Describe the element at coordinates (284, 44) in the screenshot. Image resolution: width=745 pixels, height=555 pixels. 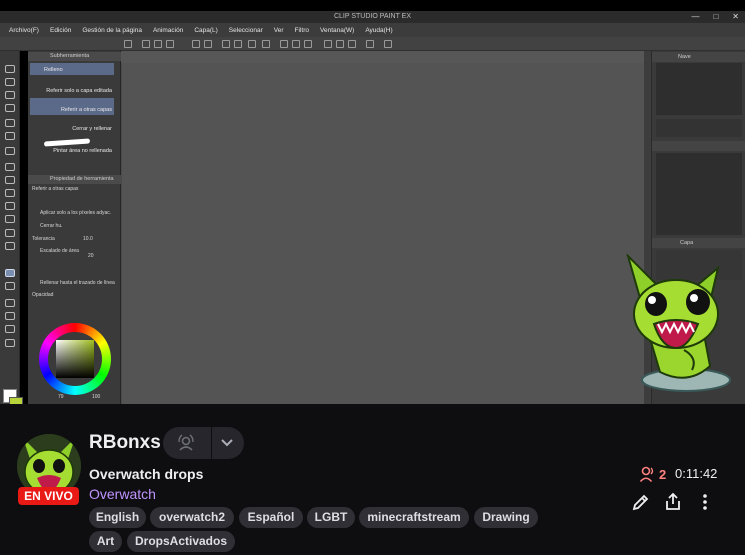
I see `deselect-icon` at that location.